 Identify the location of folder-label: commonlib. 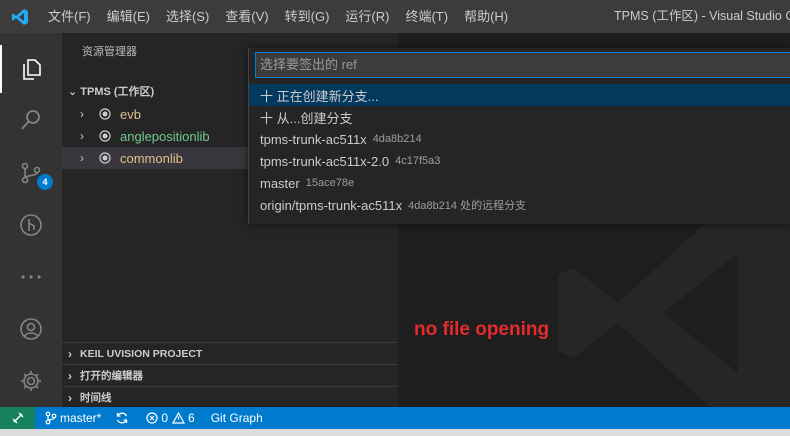
(151, 158).